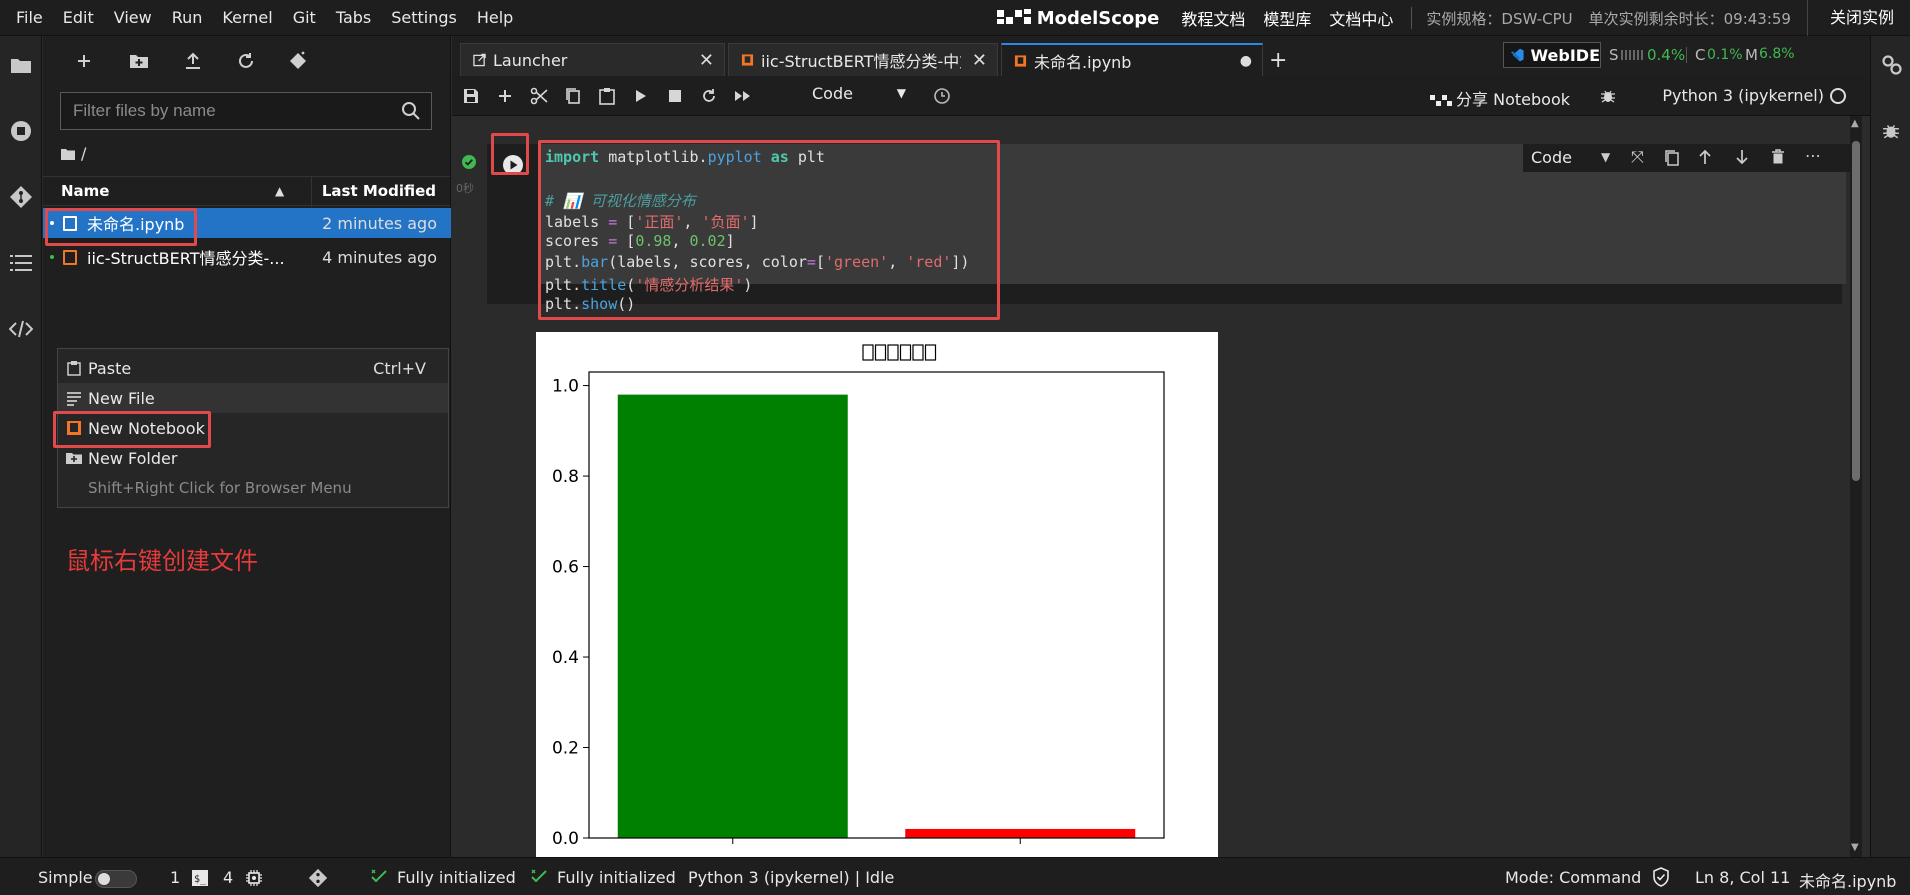 Image resolution: width=1910 pixels, height=895 pixels. Describe the element at coordinates (187, 18) in the screenshot. I see `menu-run: Run` at that location.